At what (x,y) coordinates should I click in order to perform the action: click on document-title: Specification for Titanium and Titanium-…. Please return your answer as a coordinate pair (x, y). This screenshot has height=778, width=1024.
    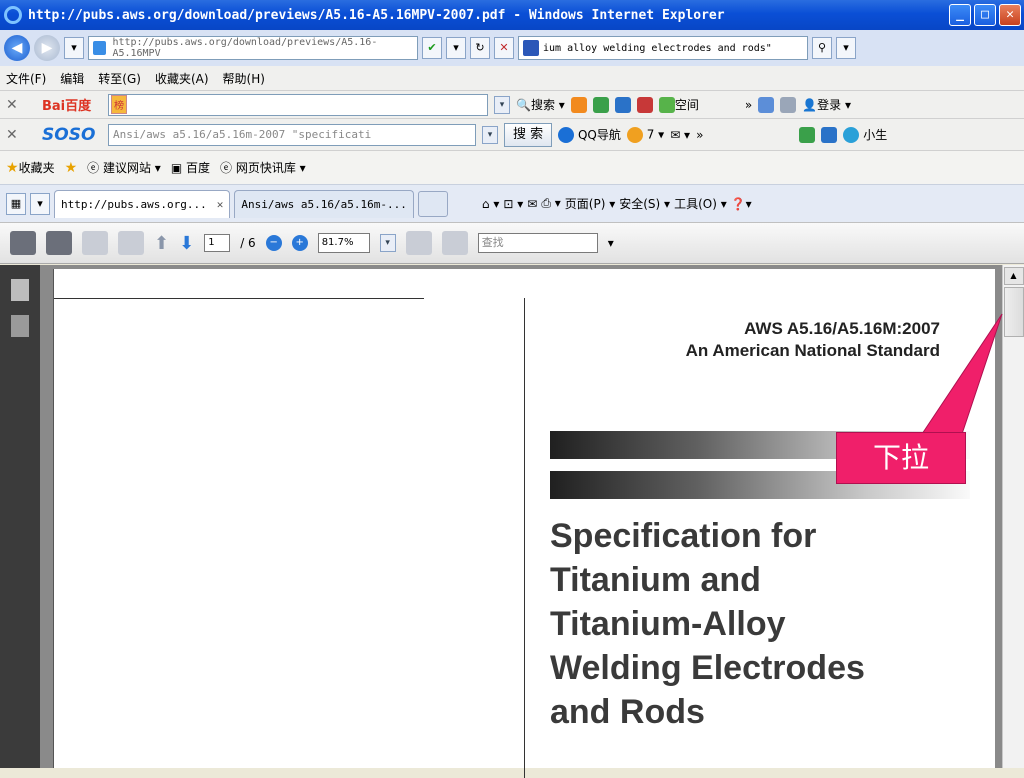
    Looking at the image, I should click on (707, 624).